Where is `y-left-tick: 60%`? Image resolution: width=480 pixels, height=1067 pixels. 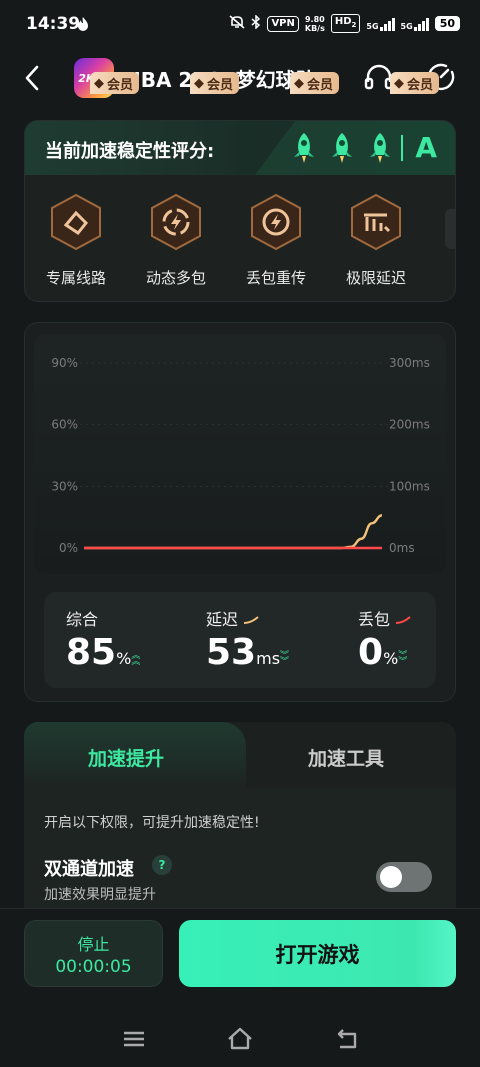 y-left-tick: 60% is located at coordinates (64, 425).